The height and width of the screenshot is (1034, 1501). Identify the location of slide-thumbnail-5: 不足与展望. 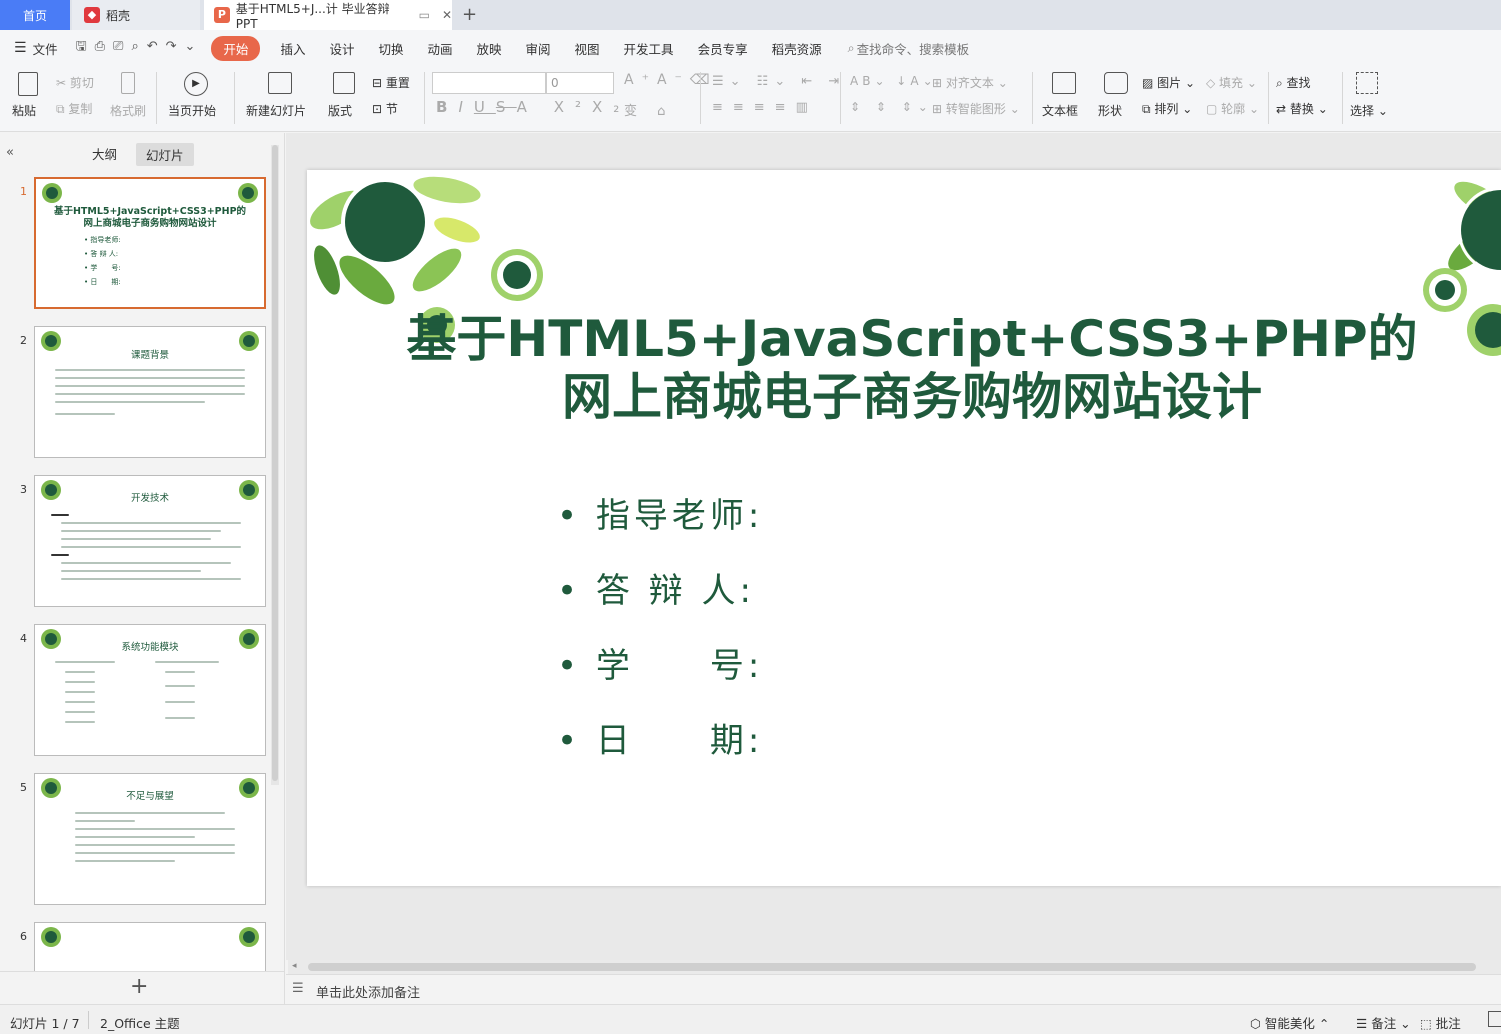
(150, 839).